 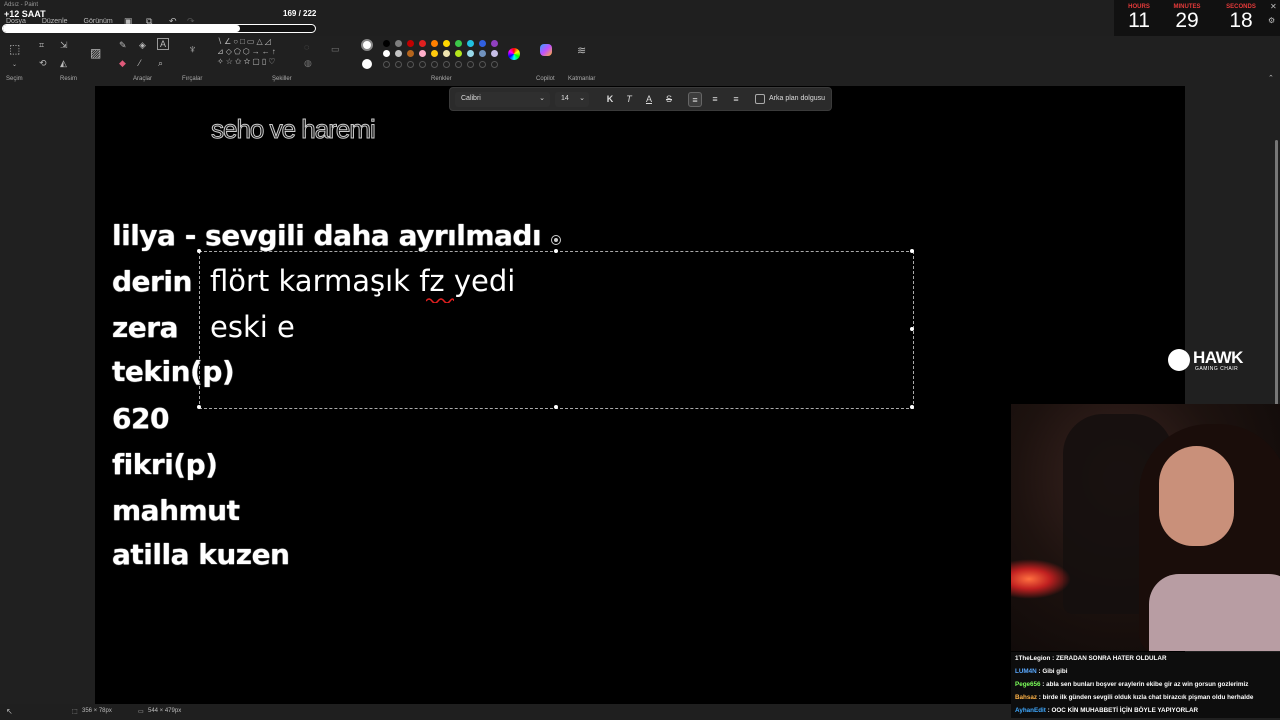 I want to click on stream-timer: HOURS 11 MINUTES 29 SECONDS 18 ✕ ⚙, so click(x=1197, y=19).